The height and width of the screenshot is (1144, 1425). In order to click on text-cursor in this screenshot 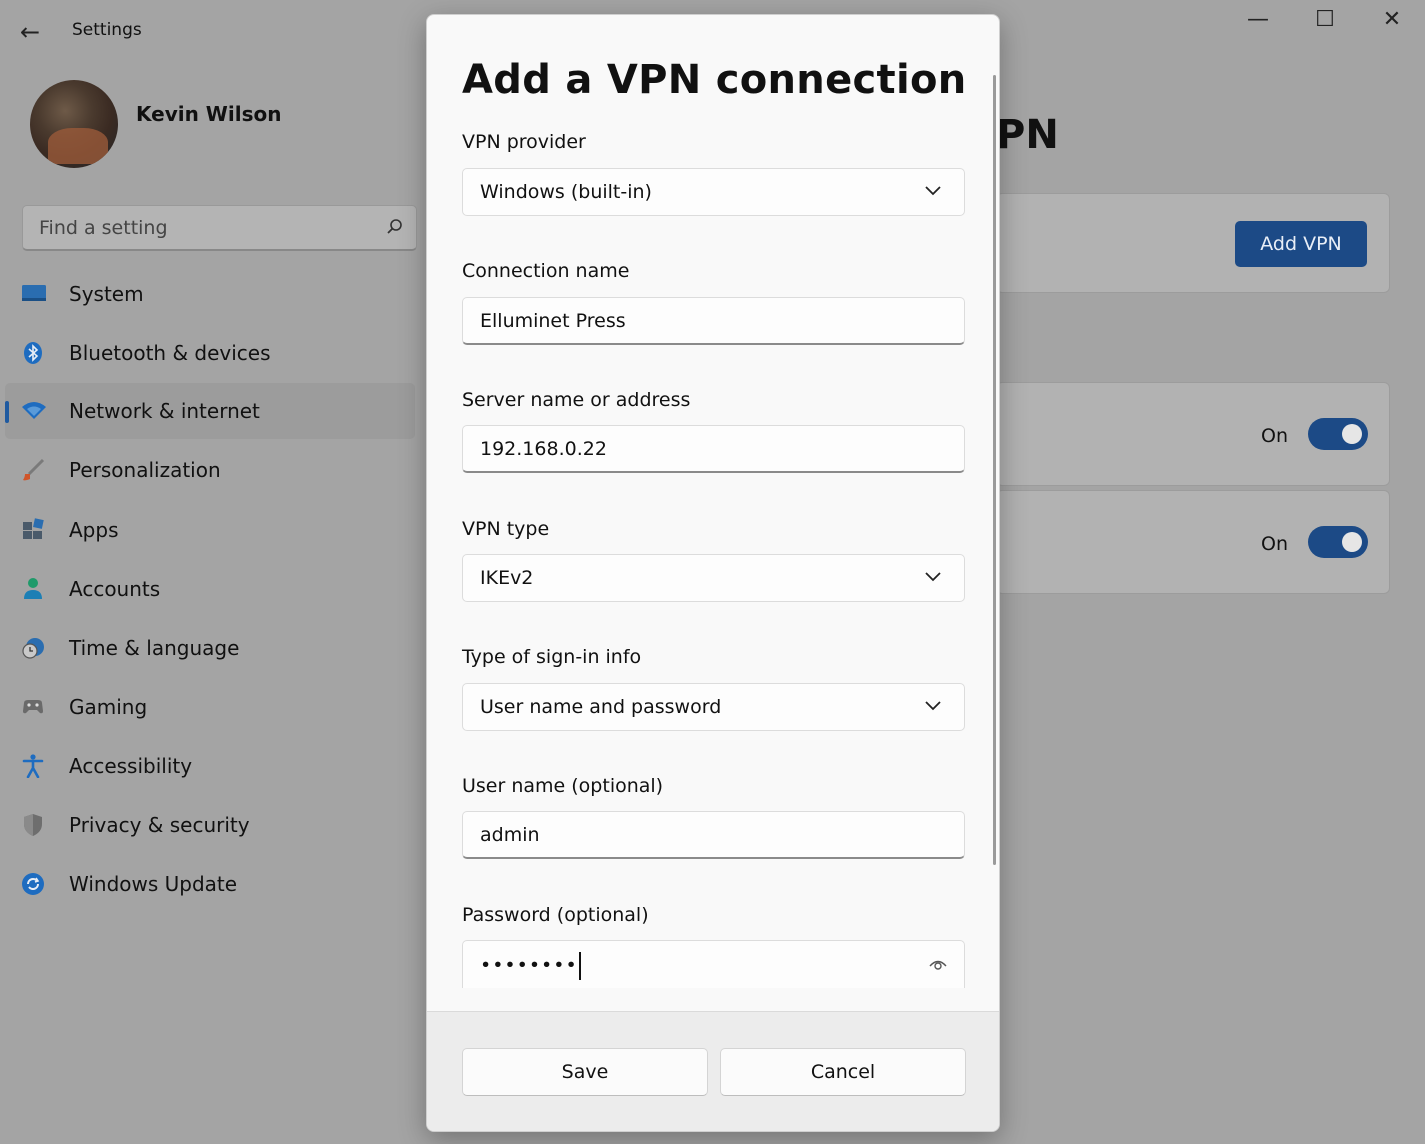, I will do `click(579, 966)`.